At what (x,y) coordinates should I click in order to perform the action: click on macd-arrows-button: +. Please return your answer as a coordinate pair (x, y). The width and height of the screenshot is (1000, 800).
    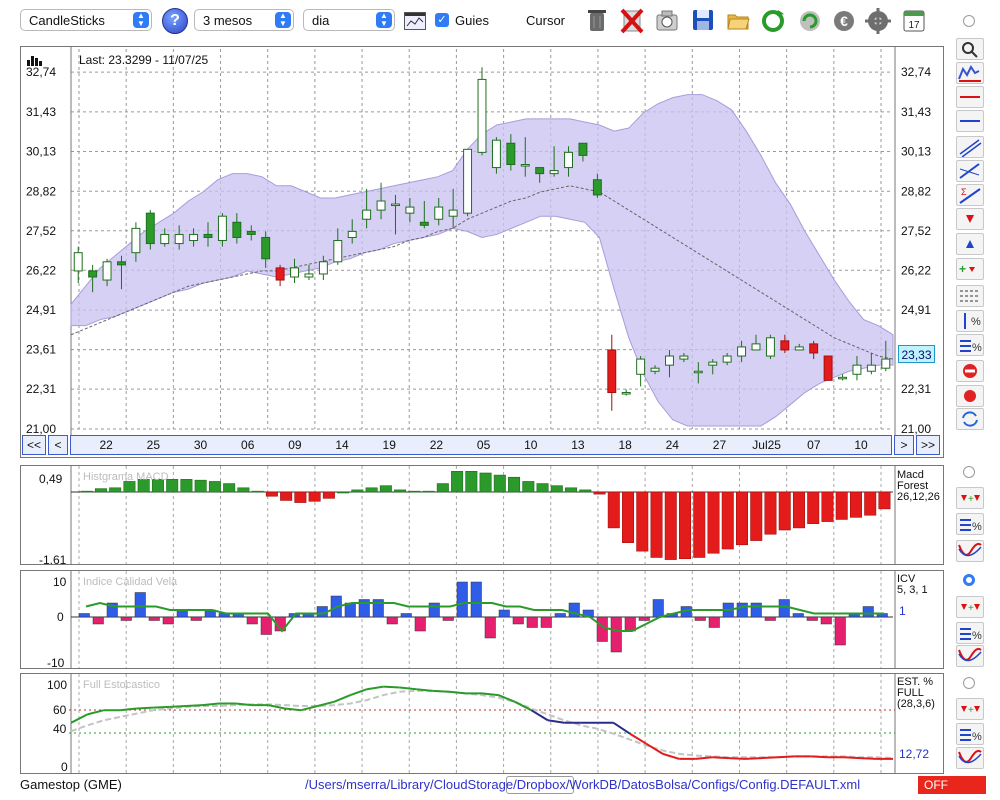
    Looking at the image, I should click on (970, 498).